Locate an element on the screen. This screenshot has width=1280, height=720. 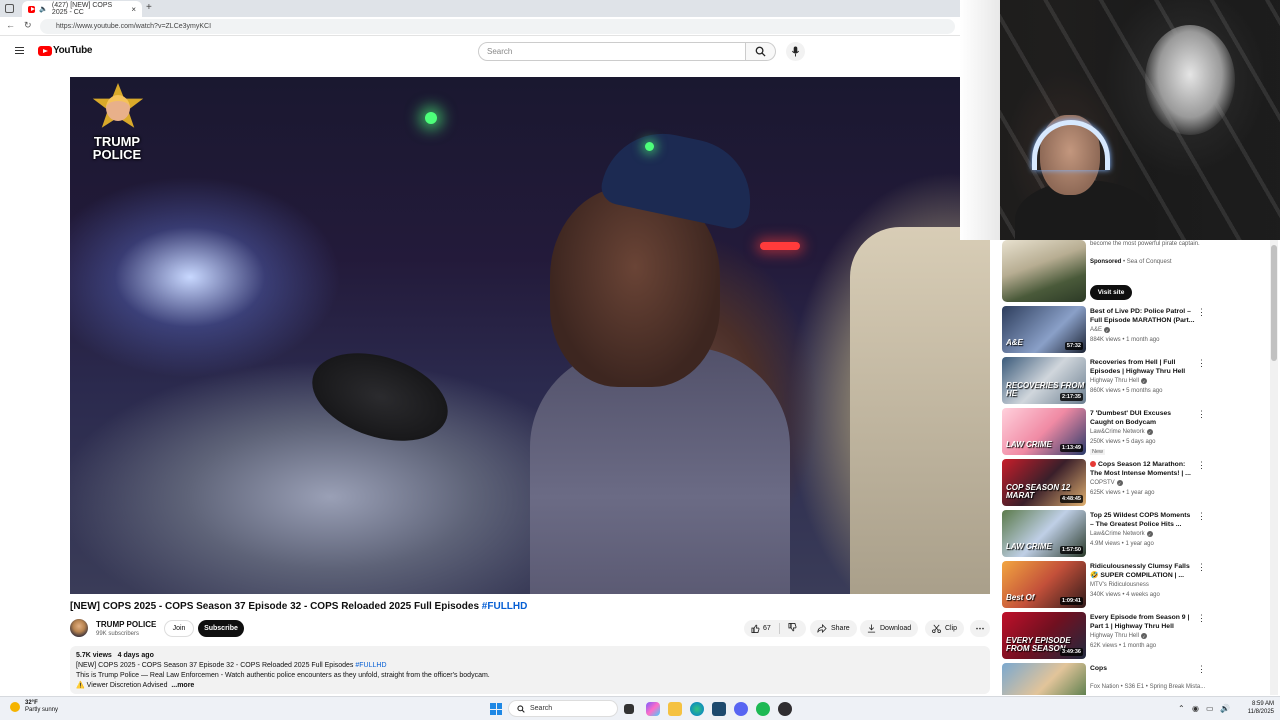
show-more-link: ...more is located at coordinates (182, 685).